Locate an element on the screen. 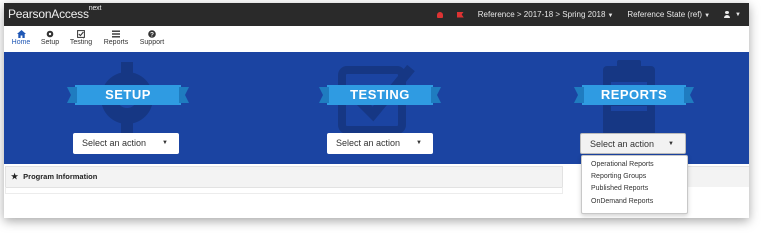 Image resolution: width=781 pixels, height=247 pixels. reports-action-label: Select an action is located at coordinates (622, 144).